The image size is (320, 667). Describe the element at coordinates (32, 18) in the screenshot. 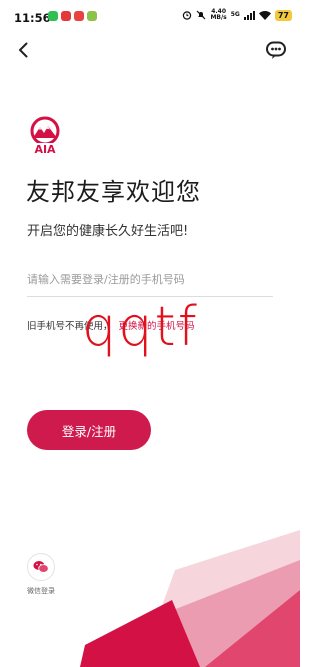

I see `status-time: 11:56` at that location.